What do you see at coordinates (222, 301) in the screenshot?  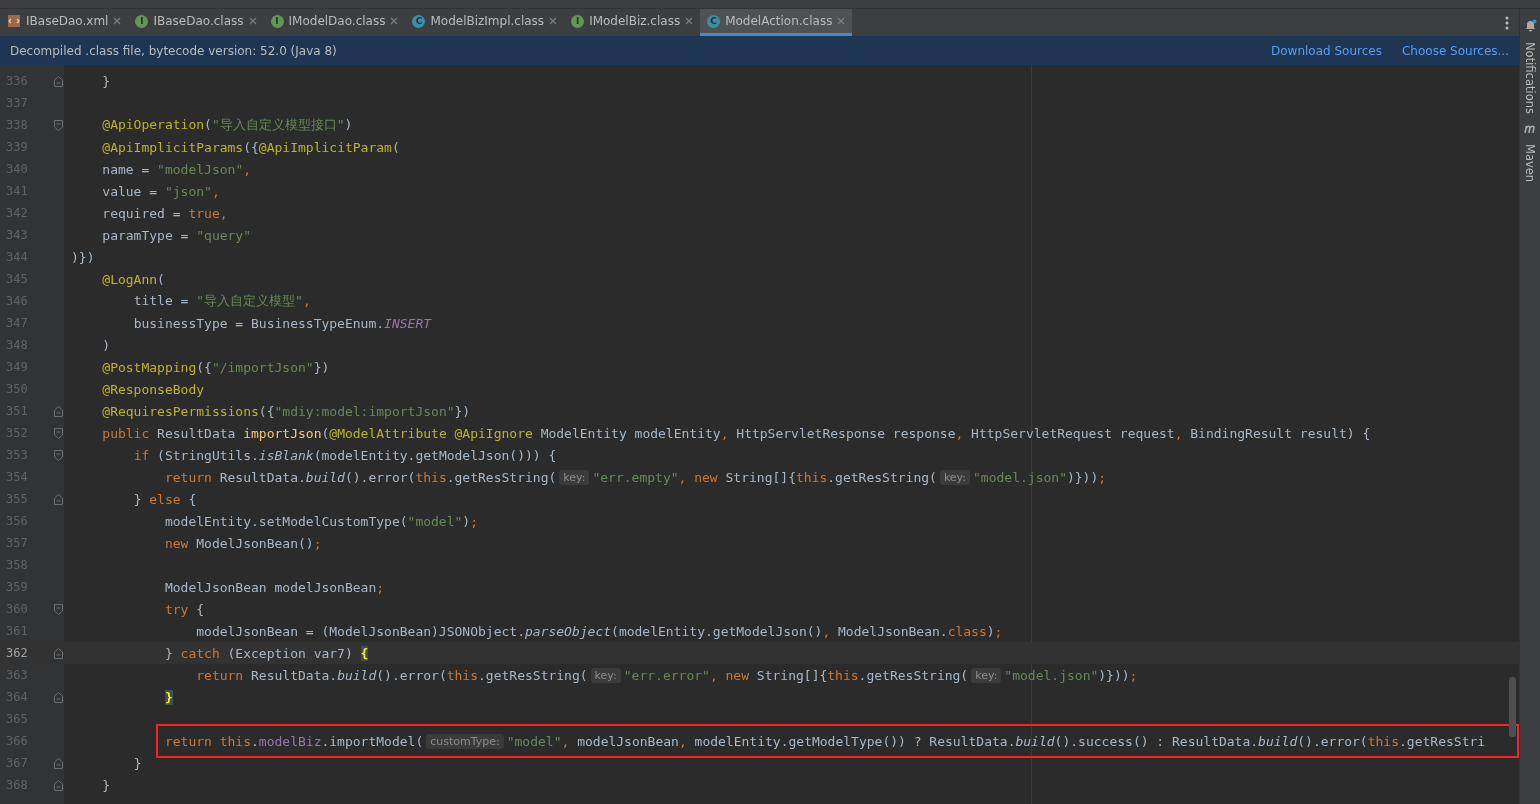 I see `code-text: title = "导入自定义模型",` at bounding box center [222, 301].